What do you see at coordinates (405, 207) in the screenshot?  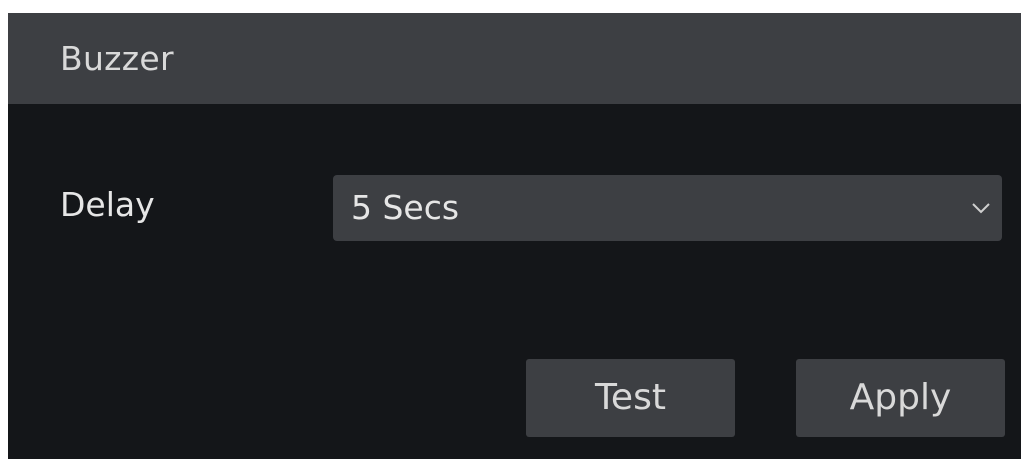 I see `delay-select-value: 5 Secs` at bounding box center [405, 207].